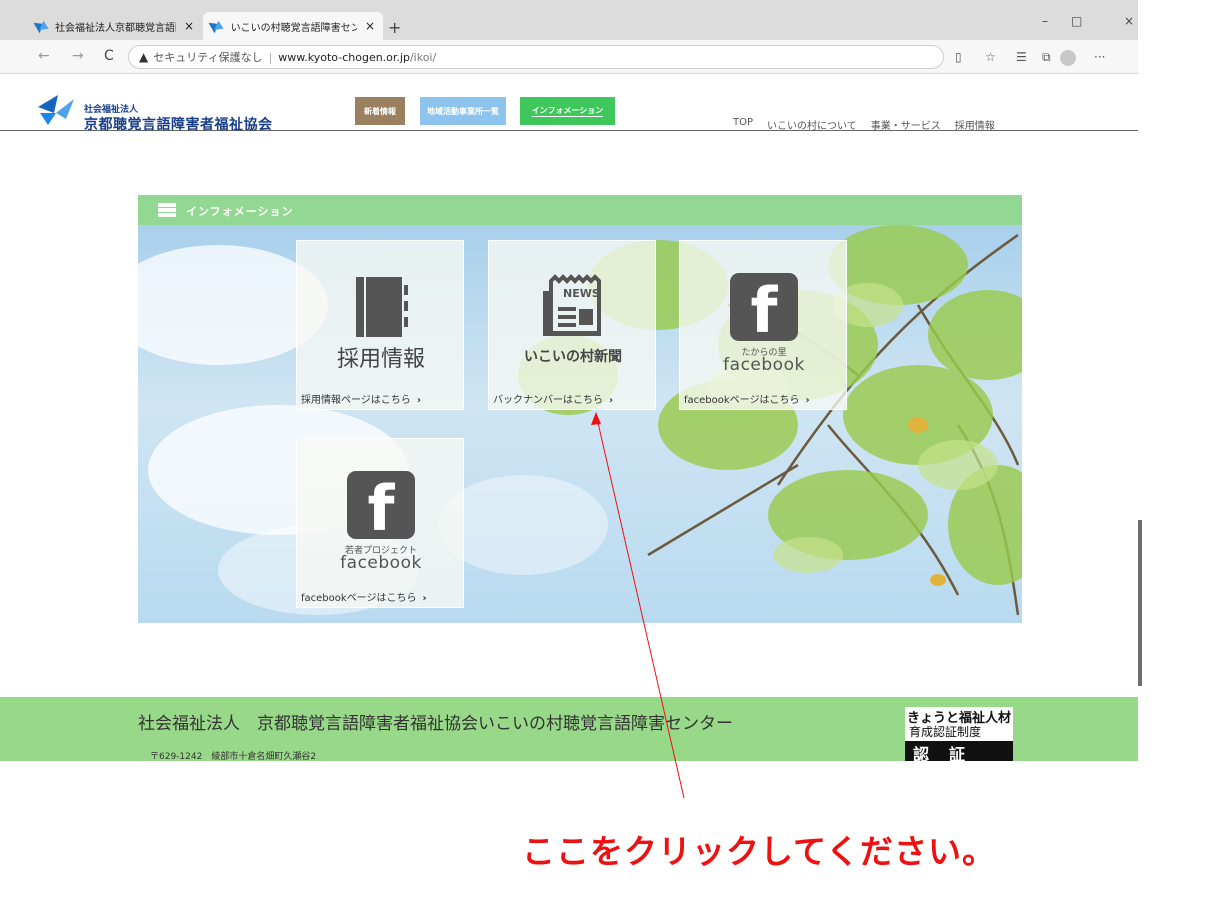  What do you see at coordinates (178, 124) in the screenshot?
I see `logo-title: 京都聴覚言語障害者福祉協会` at bounding box center [178, 124].